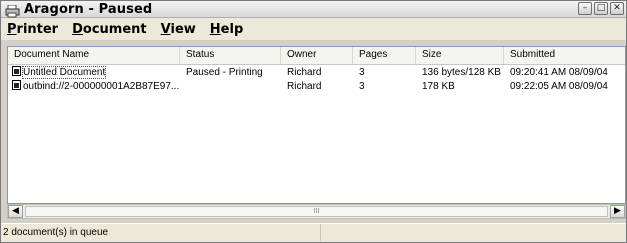 The image size is (627, 243). I want to click on size-cell: 136 bytes/128 KB, so click(461, 72).